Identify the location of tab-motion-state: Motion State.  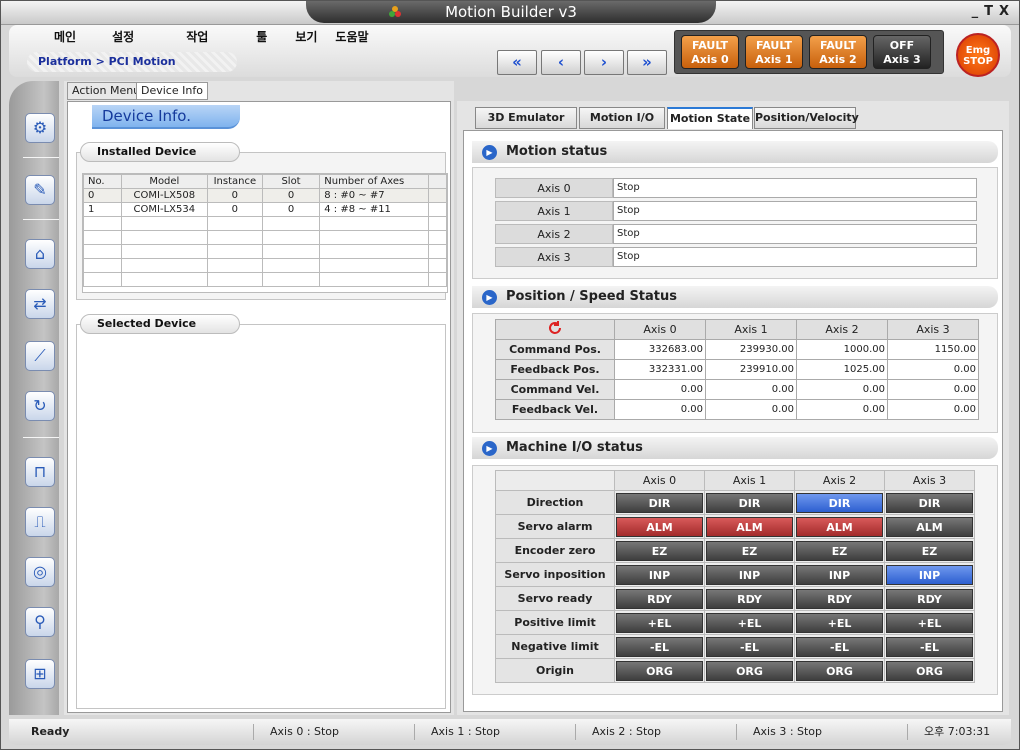
(710, 118).